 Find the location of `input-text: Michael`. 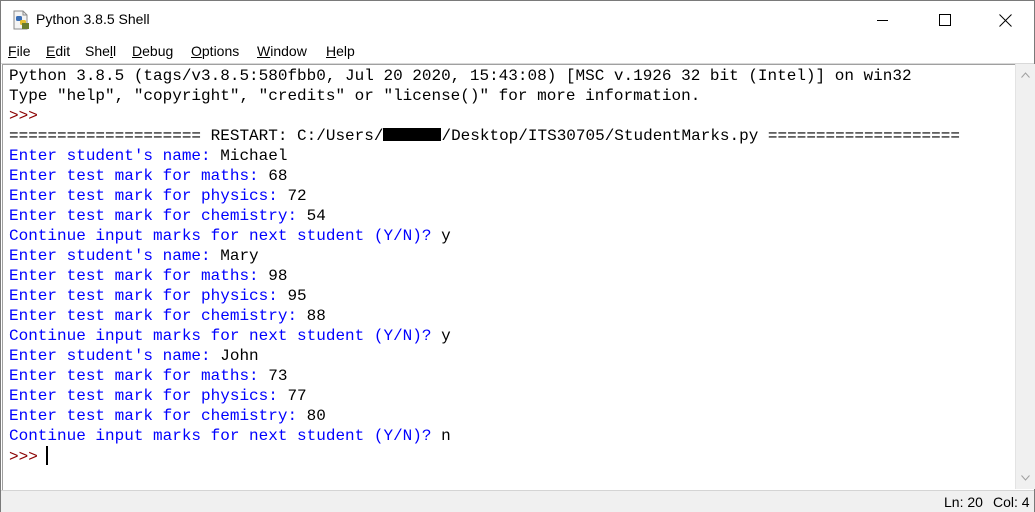

input-text: Michael is located at coordinates (254, 156).